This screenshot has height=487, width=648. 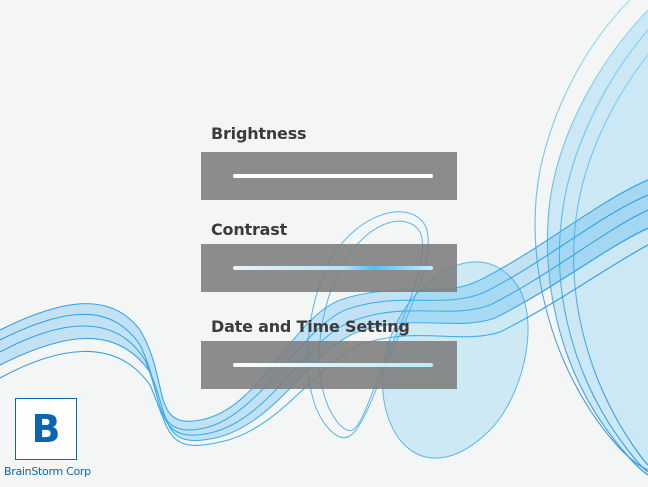 I want to click on brightness-slider, so click(x=329, y=176).